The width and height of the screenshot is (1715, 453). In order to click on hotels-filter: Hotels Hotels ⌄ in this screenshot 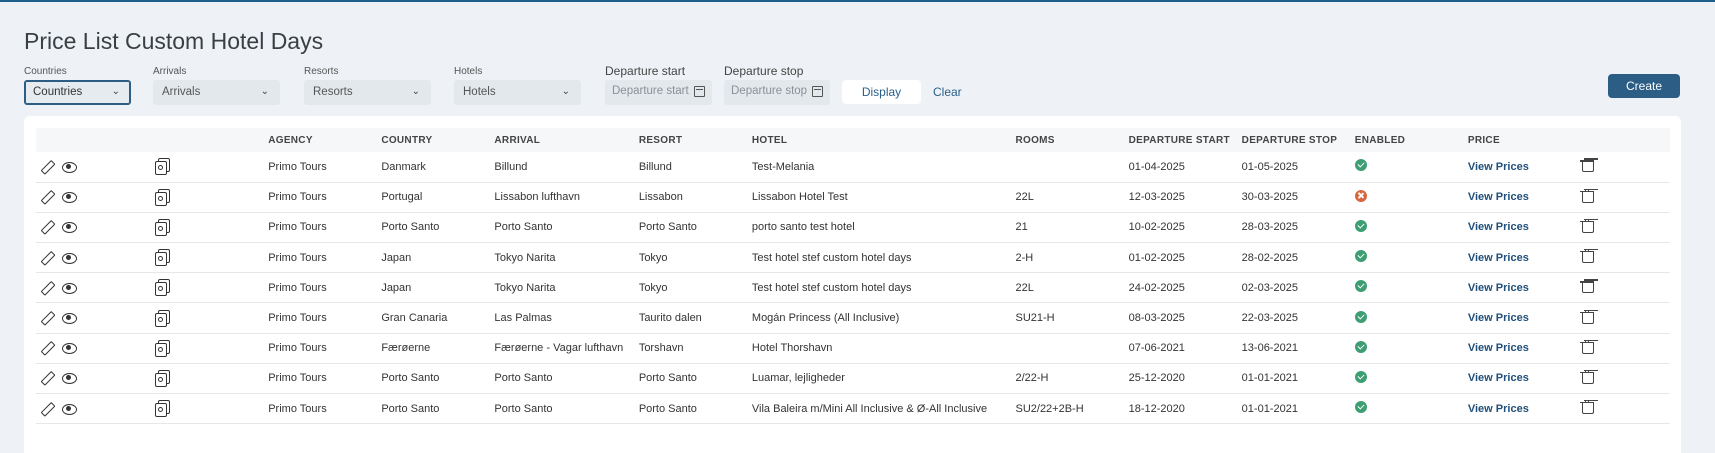, I will do `click(517, 85)`.